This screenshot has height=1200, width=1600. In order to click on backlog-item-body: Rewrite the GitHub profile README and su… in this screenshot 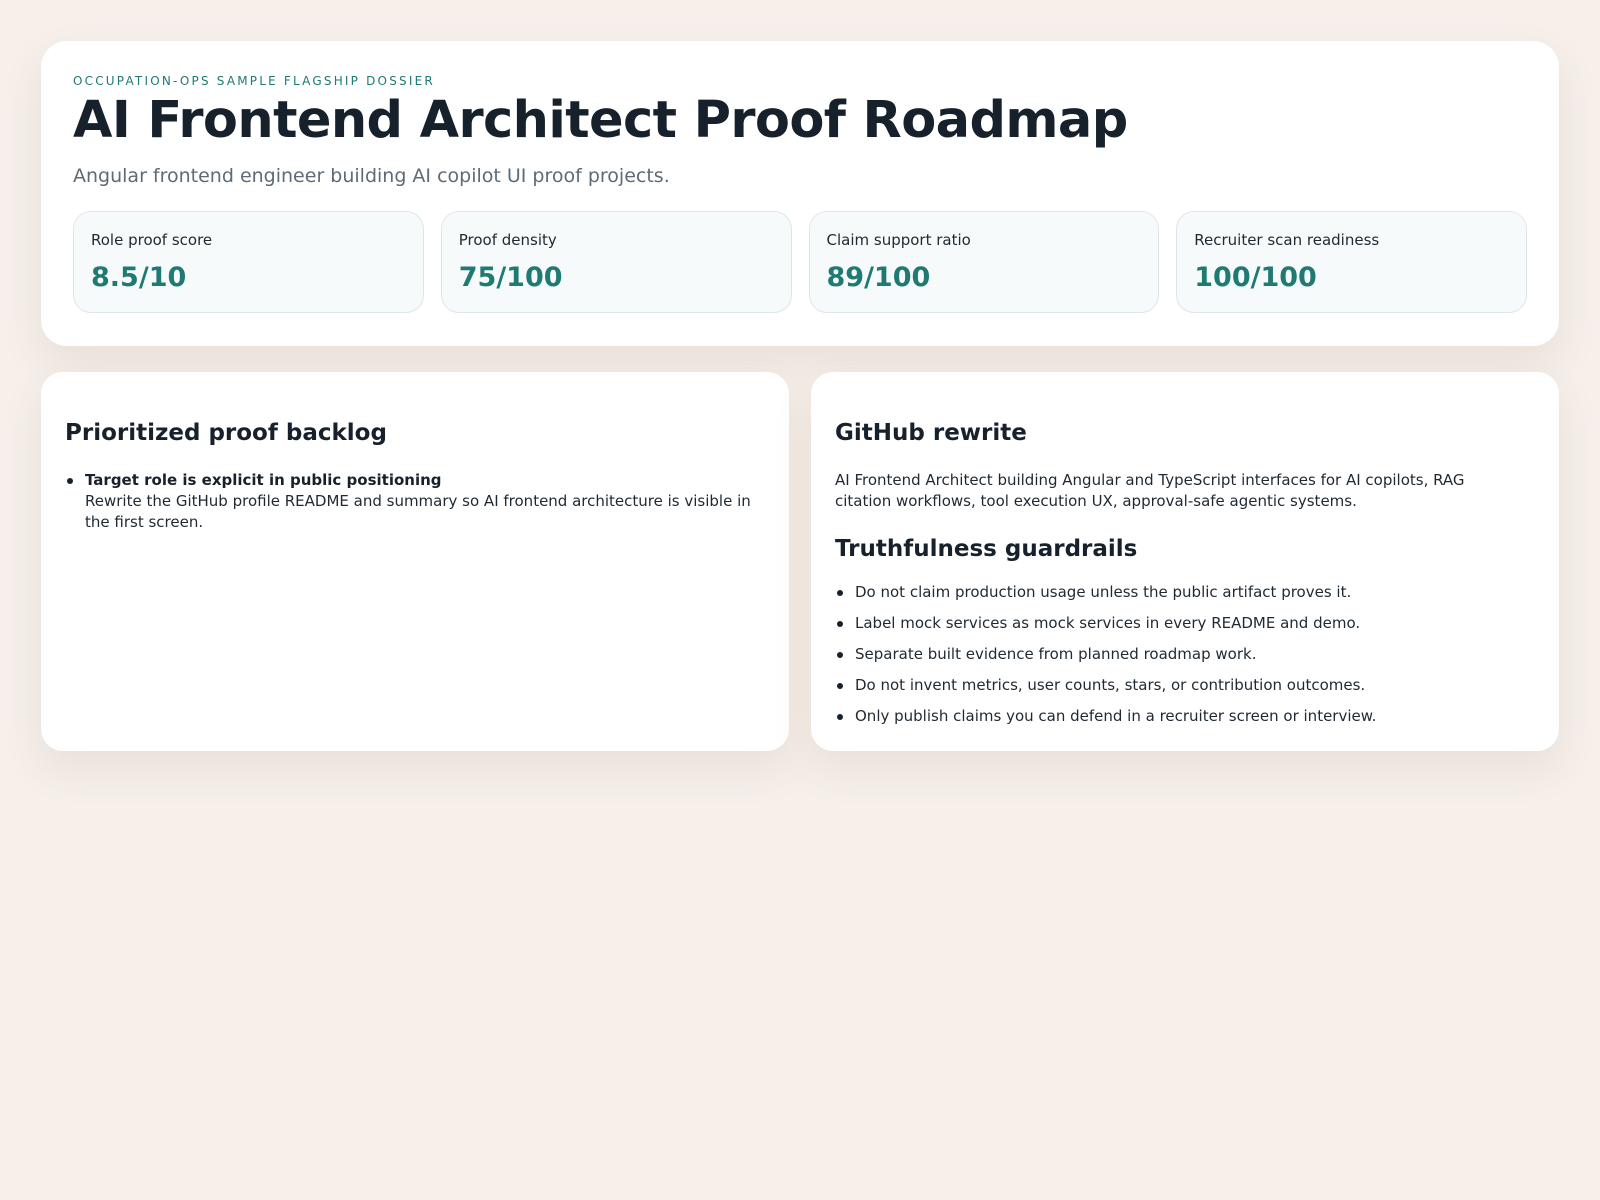, I will do `click(418, 511)`.